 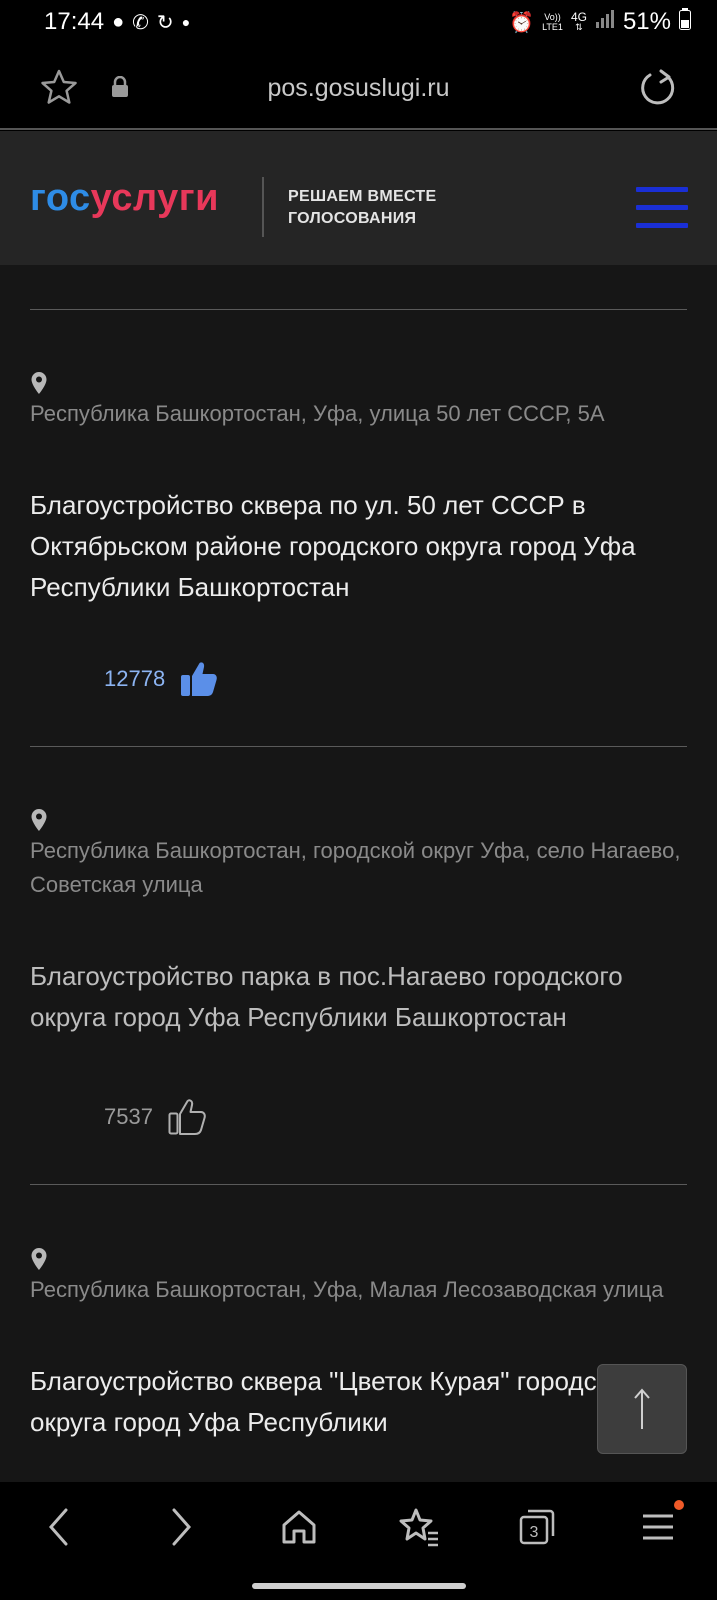 What do you see at coordinates (74, 21) in the screenshot?
I see `status-time: 17:44` at bounding box center [74, 21].